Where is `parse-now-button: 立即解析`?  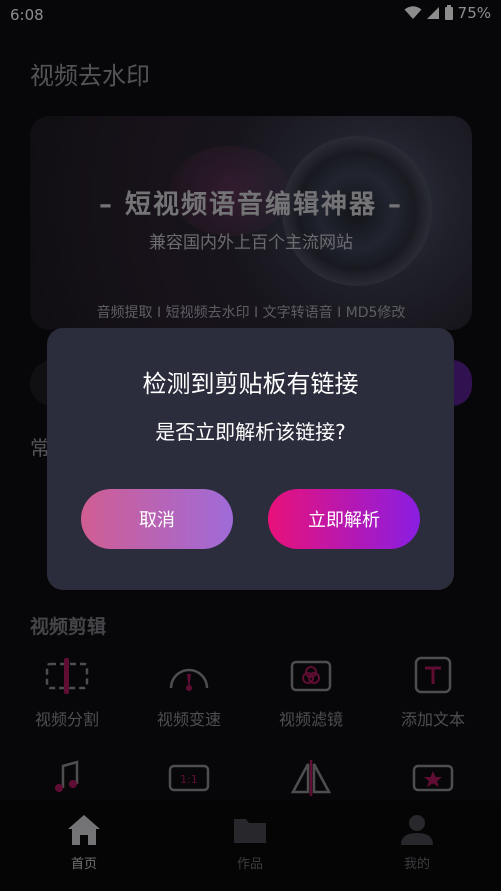 parse-now-button: 立即解析 is located at coordinates (344, 519).